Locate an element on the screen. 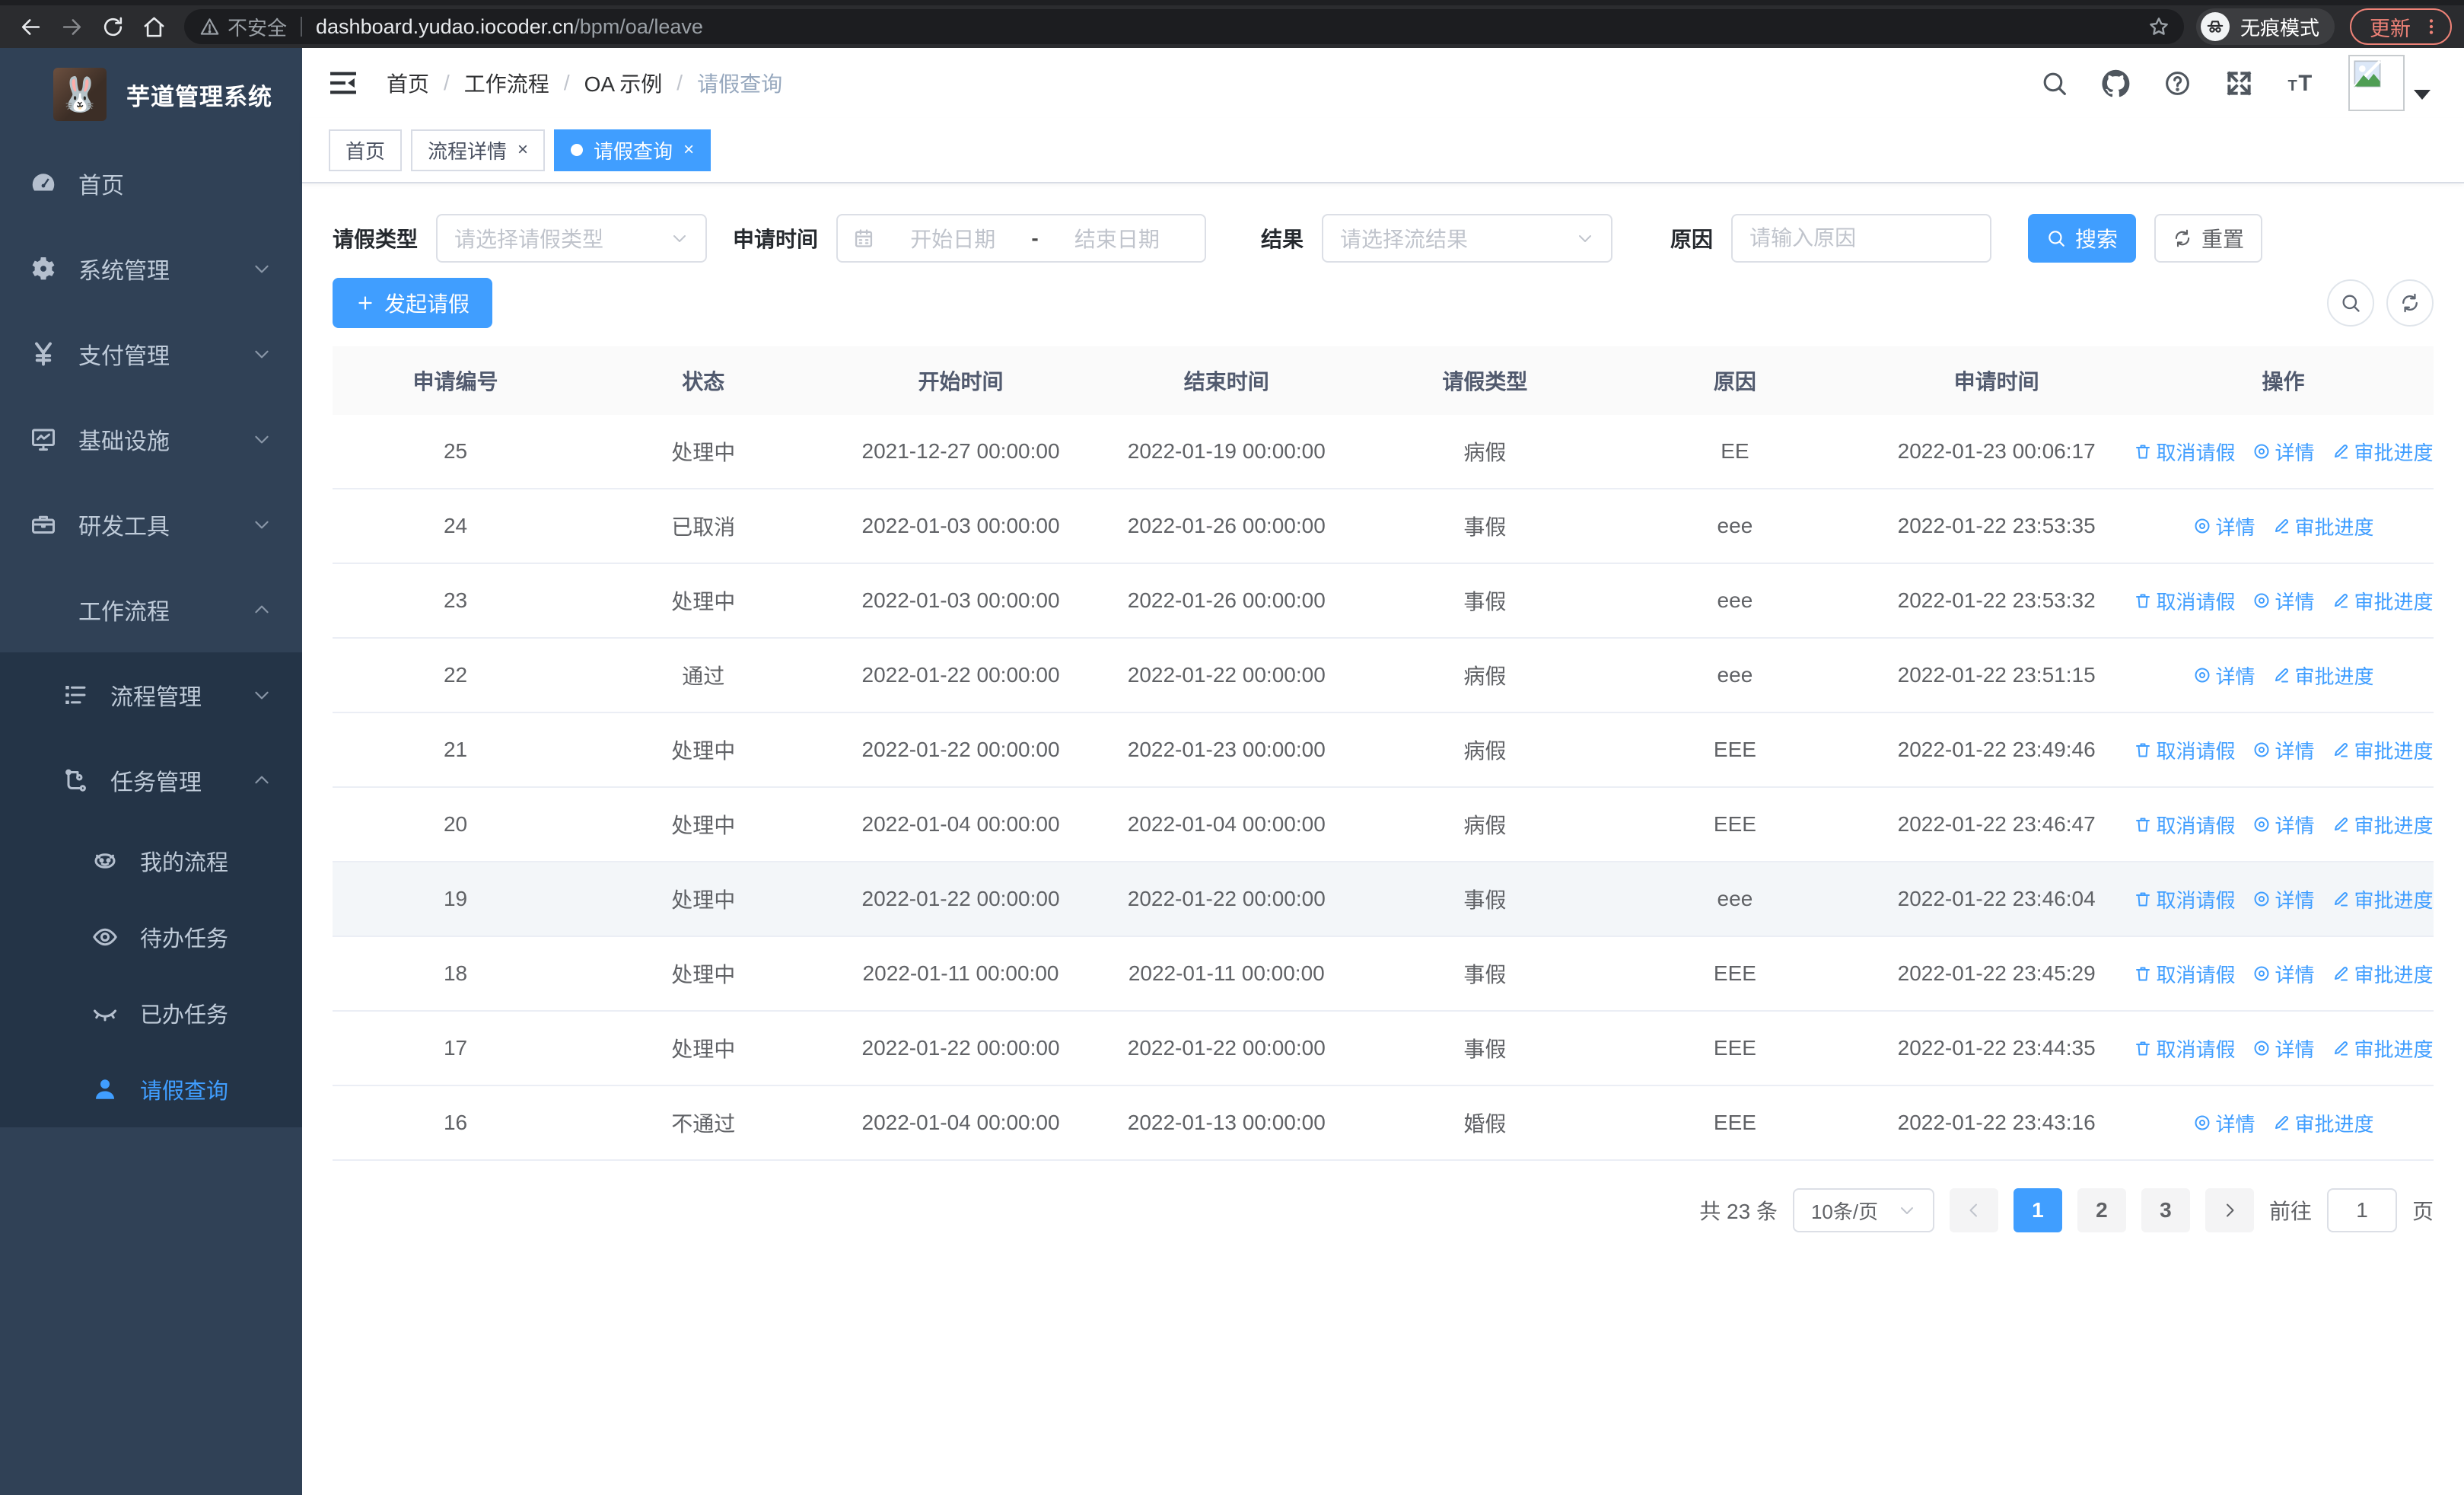  browser-back-button is located at coordinates (30, 27).